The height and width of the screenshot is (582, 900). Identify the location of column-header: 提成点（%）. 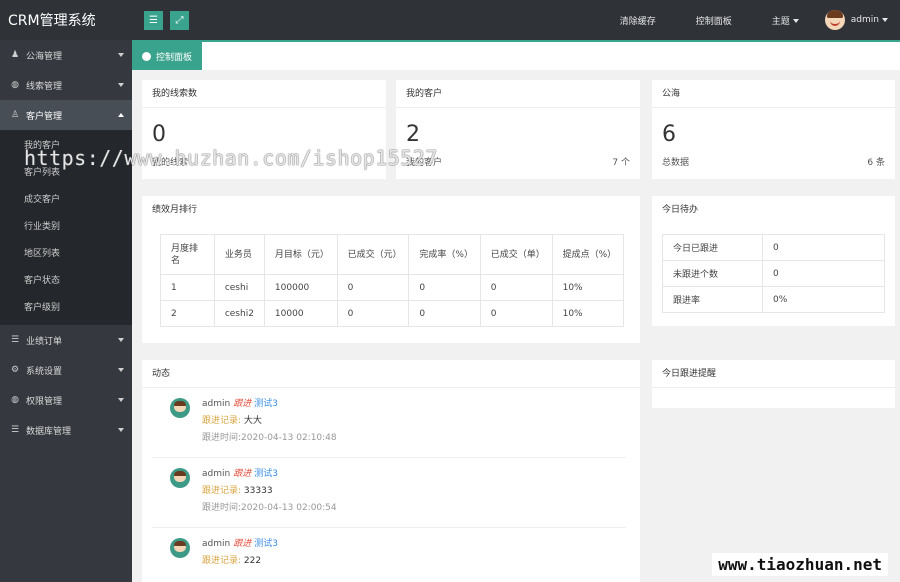
(588, 254).